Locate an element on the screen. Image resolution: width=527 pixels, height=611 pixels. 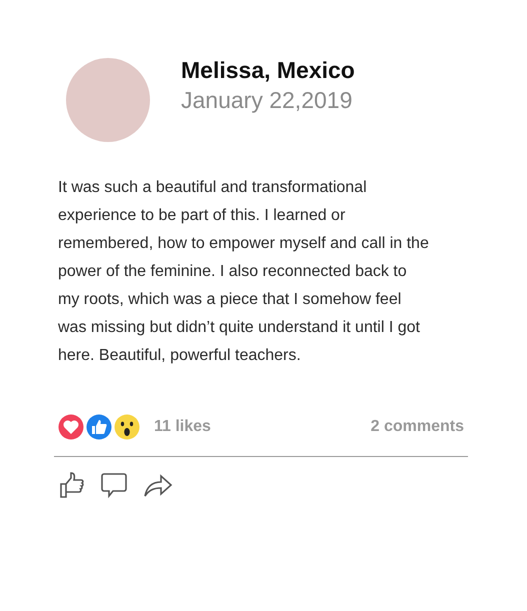
like-button is located at coordinates (72, 485).